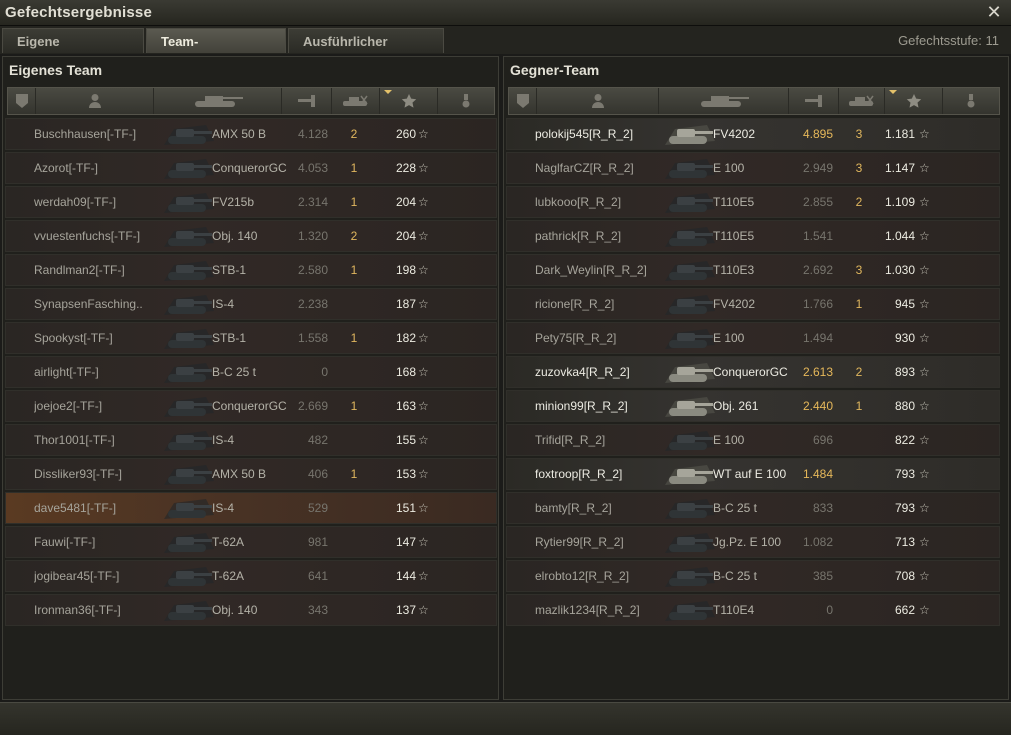 This screenshot has height=735, width=1011. I want to click on player-name: ricione[R_R_2], so click(575, 304).